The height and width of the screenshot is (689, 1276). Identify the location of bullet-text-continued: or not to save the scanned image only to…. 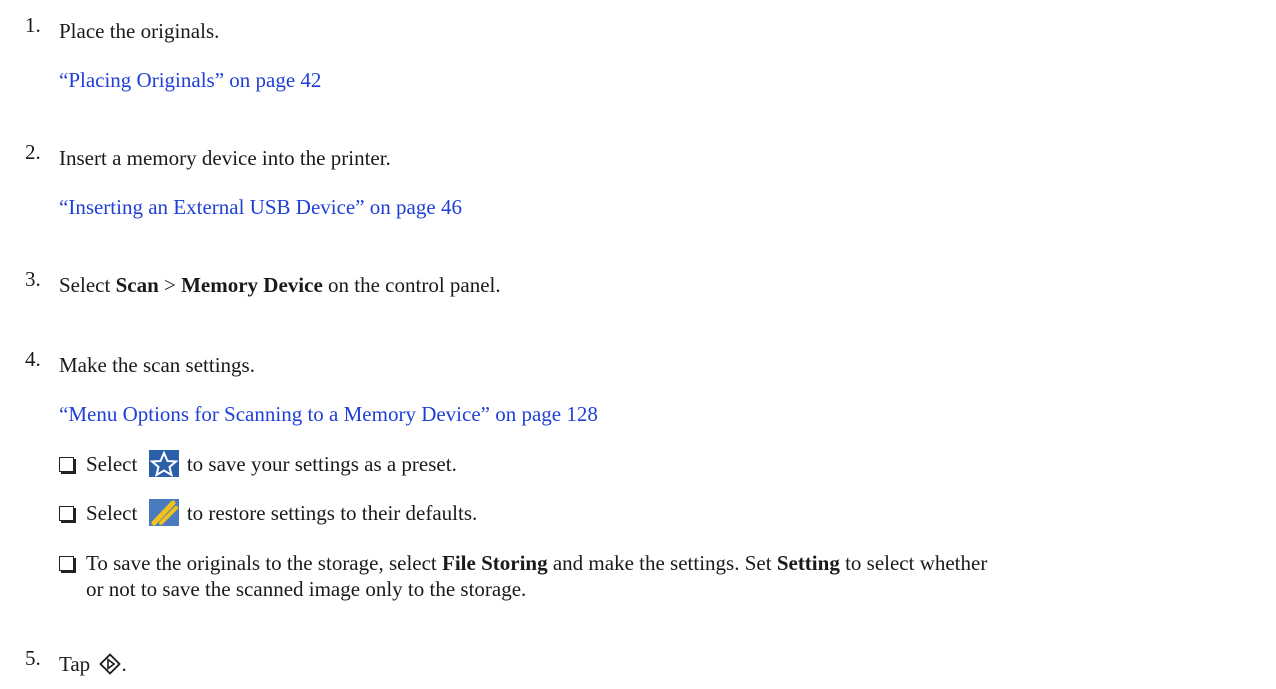
(306, 589).